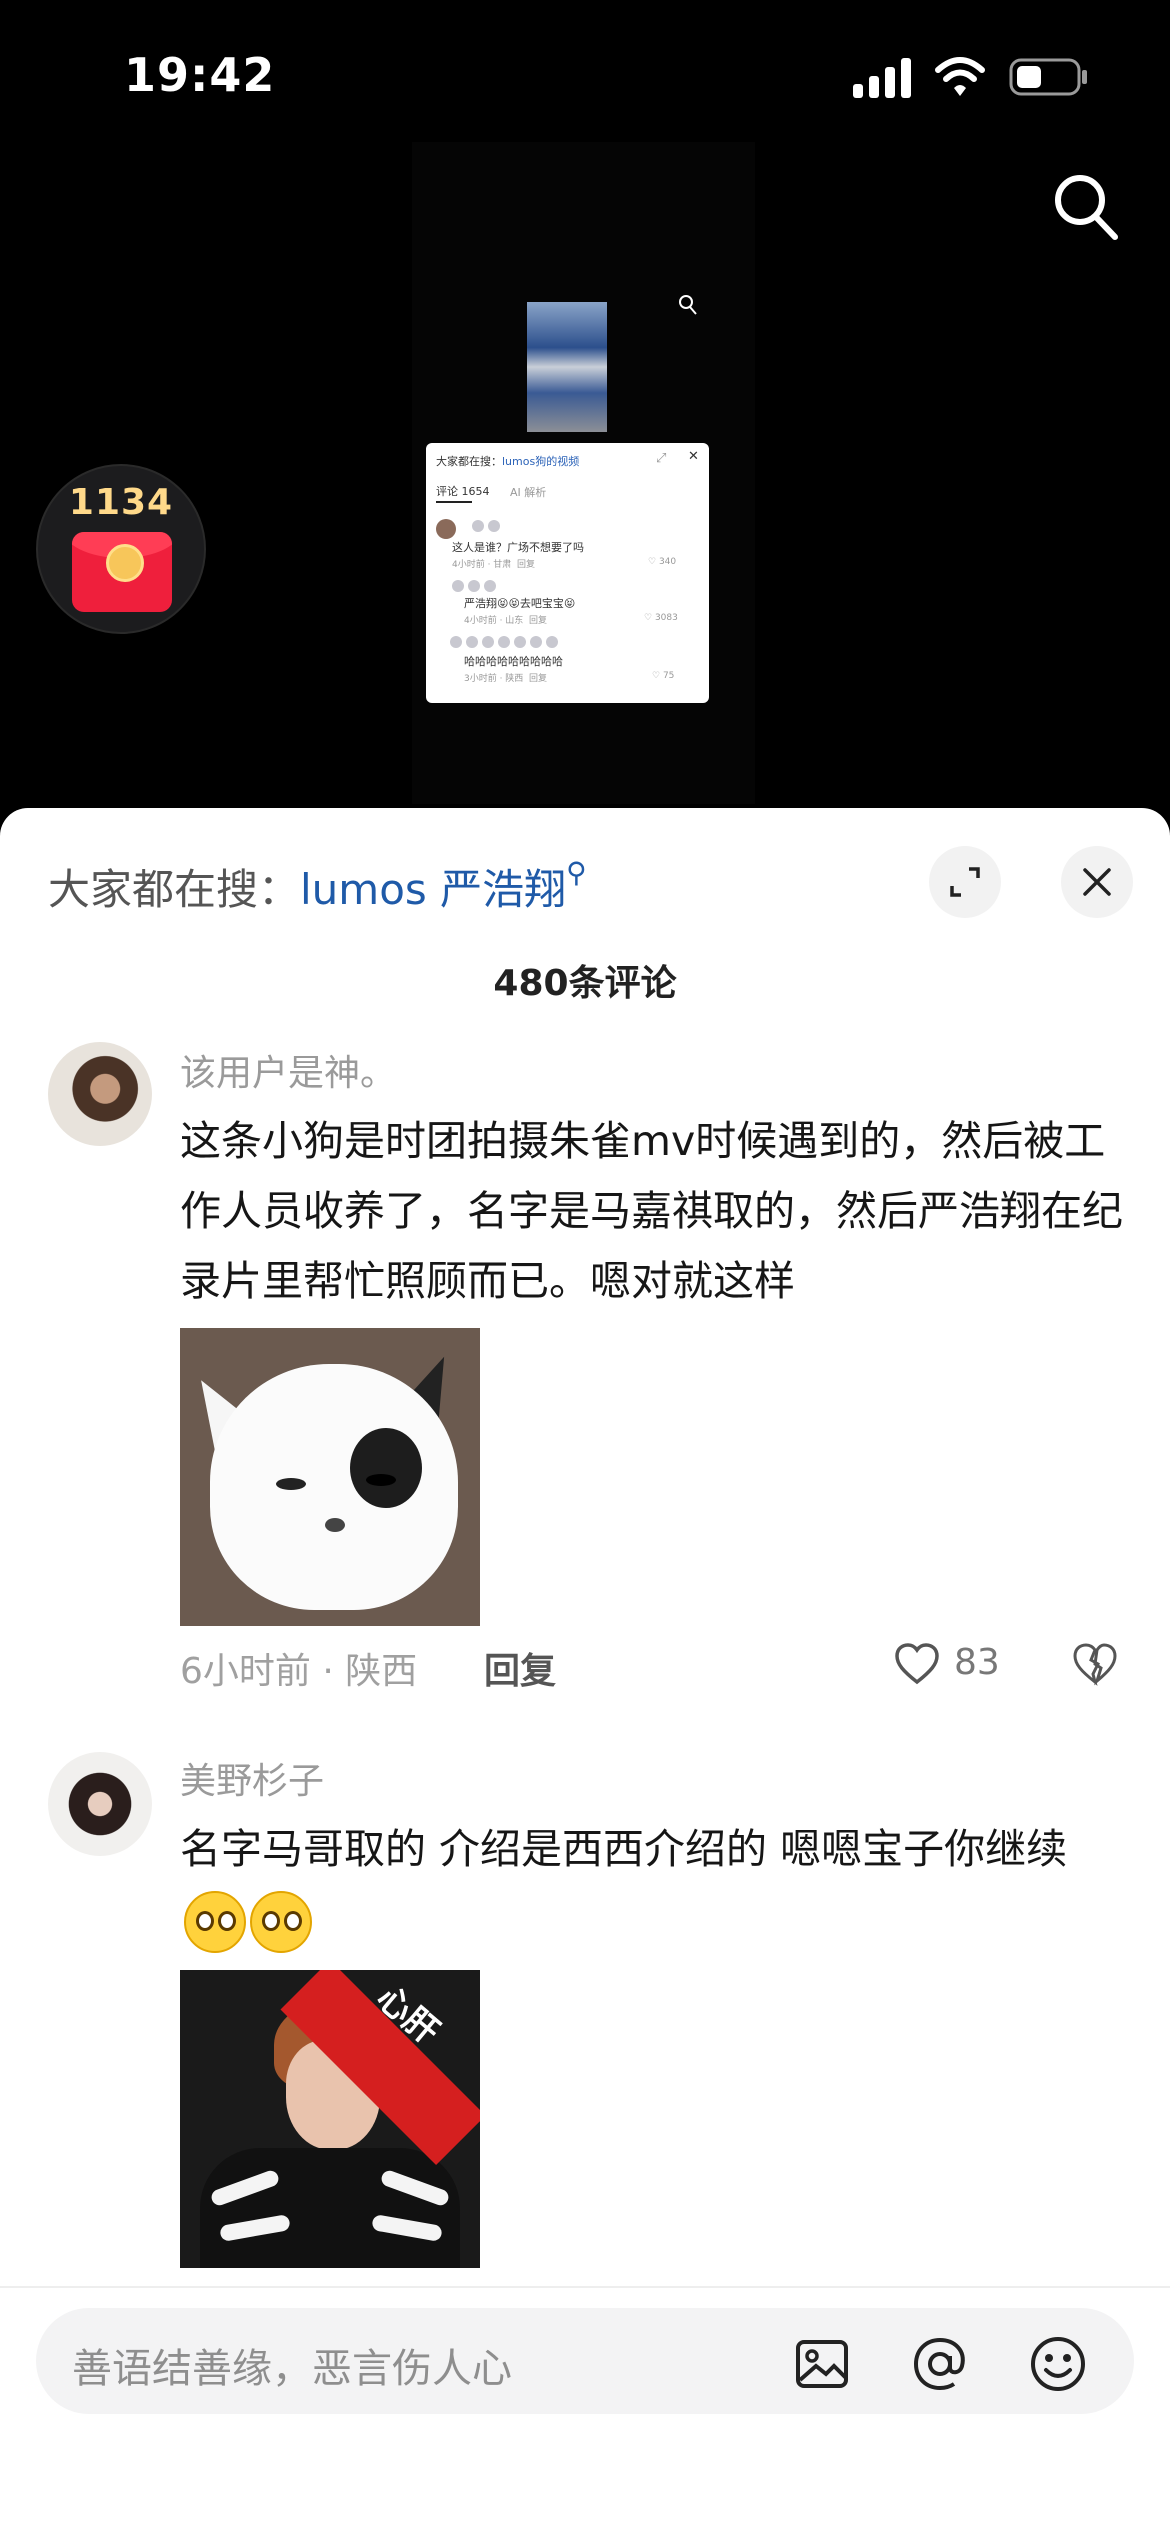  What do you see at coordinates (585, 2361) in the screenshot?
I see `comment-input: 善语结善缘，恶言伤人心` at bounding box center [585, 2361].